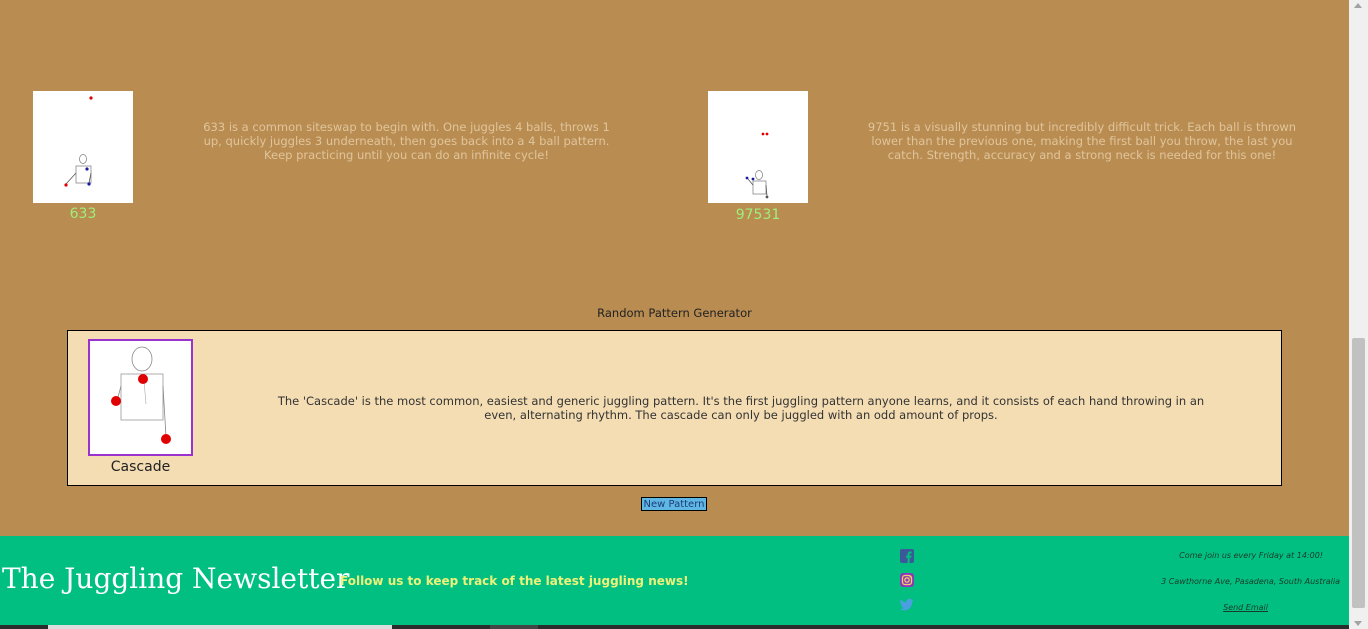  What do you see at coordinates (176, 578) in the screenshot?
I see `footer-title: The Juggling Newsletter` at bounding box center [176, 578].